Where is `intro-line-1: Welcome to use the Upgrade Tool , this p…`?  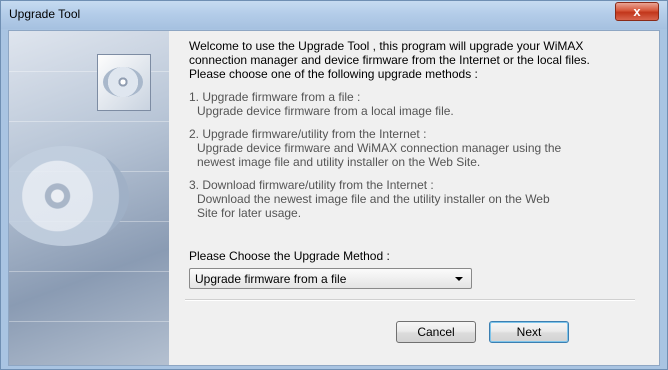 intro-line-1: Welcome to use the Upgrade Tool , this p… is located at coordinates (386, 46).